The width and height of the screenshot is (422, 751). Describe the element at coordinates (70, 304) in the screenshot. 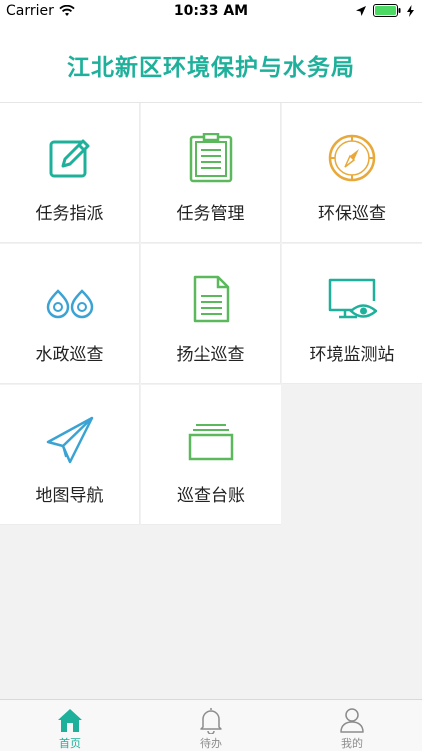

I see `water-drops-icon` at that location.